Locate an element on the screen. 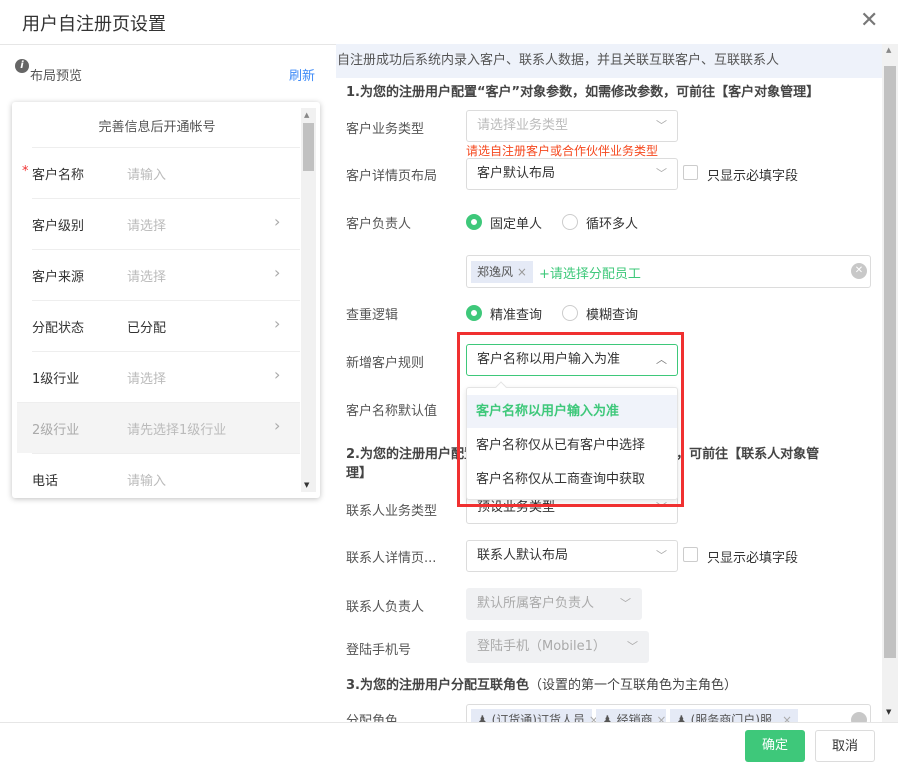 This screenshot has width=898, height=769. preview-scrollbar: ▲ ▼ is located at coordinates (308, 300).